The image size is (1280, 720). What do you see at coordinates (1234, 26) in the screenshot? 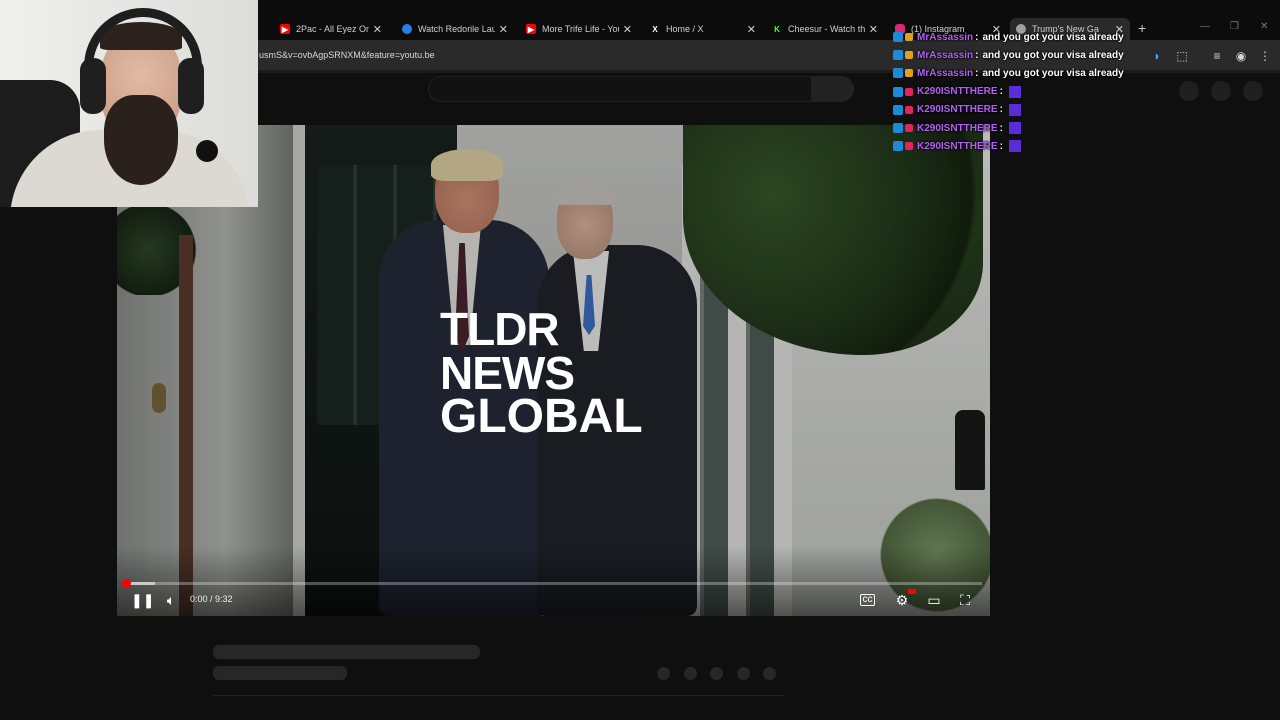
I see `restore-icon: ❐` at bounding box center [1234, 26].